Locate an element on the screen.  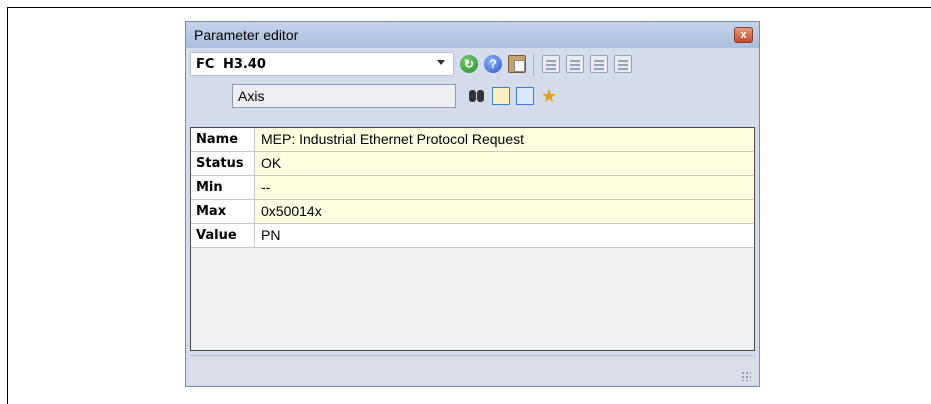
status-bar is located at coordinates (472, 369).